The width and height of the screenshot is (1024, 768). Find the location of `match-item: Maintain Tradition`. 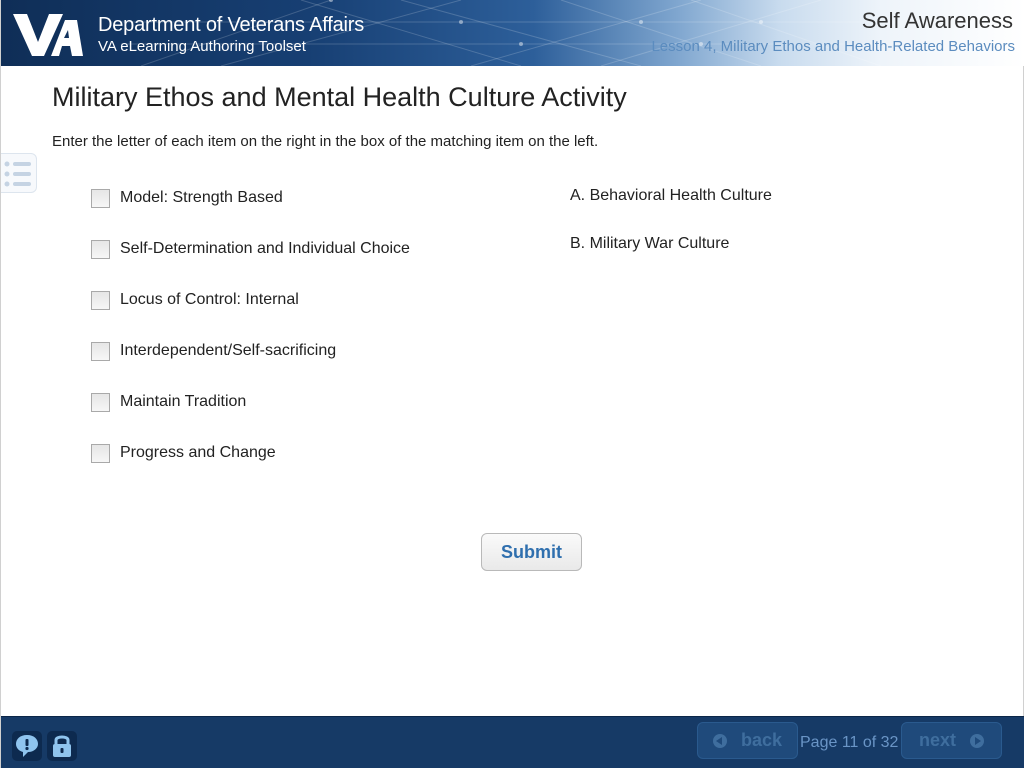

match-item: Maintain Tradition is located at coordinates (168, 402).